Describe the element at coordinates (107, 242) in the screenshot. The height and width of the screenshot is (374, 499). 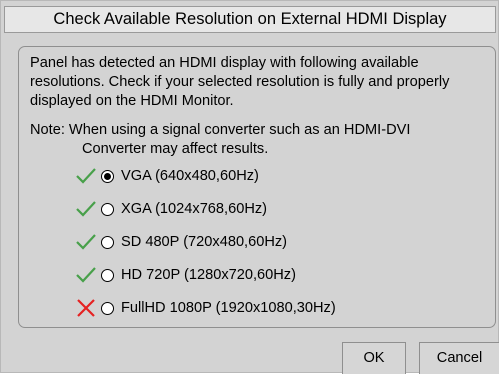
I see `radio-button-sd480p` at that location.